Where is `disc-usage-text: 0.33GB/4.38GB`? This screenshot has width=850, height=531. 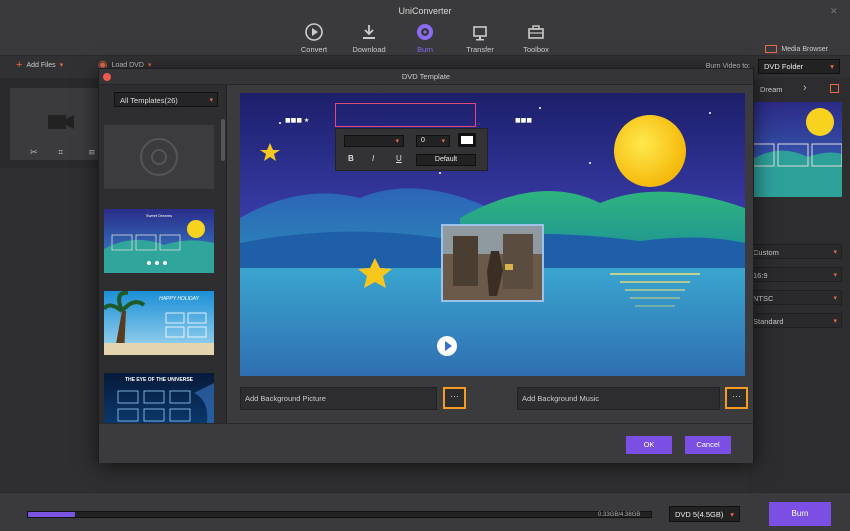 disc-usage-text: 0.33GB/4.38GB is located at coordinates (619, 515).